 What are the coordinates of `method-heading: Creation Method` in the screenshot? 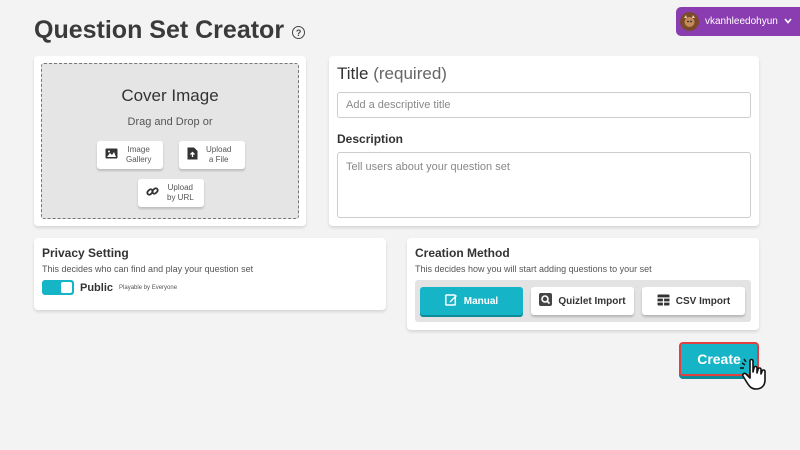 It's located at (462, 253).